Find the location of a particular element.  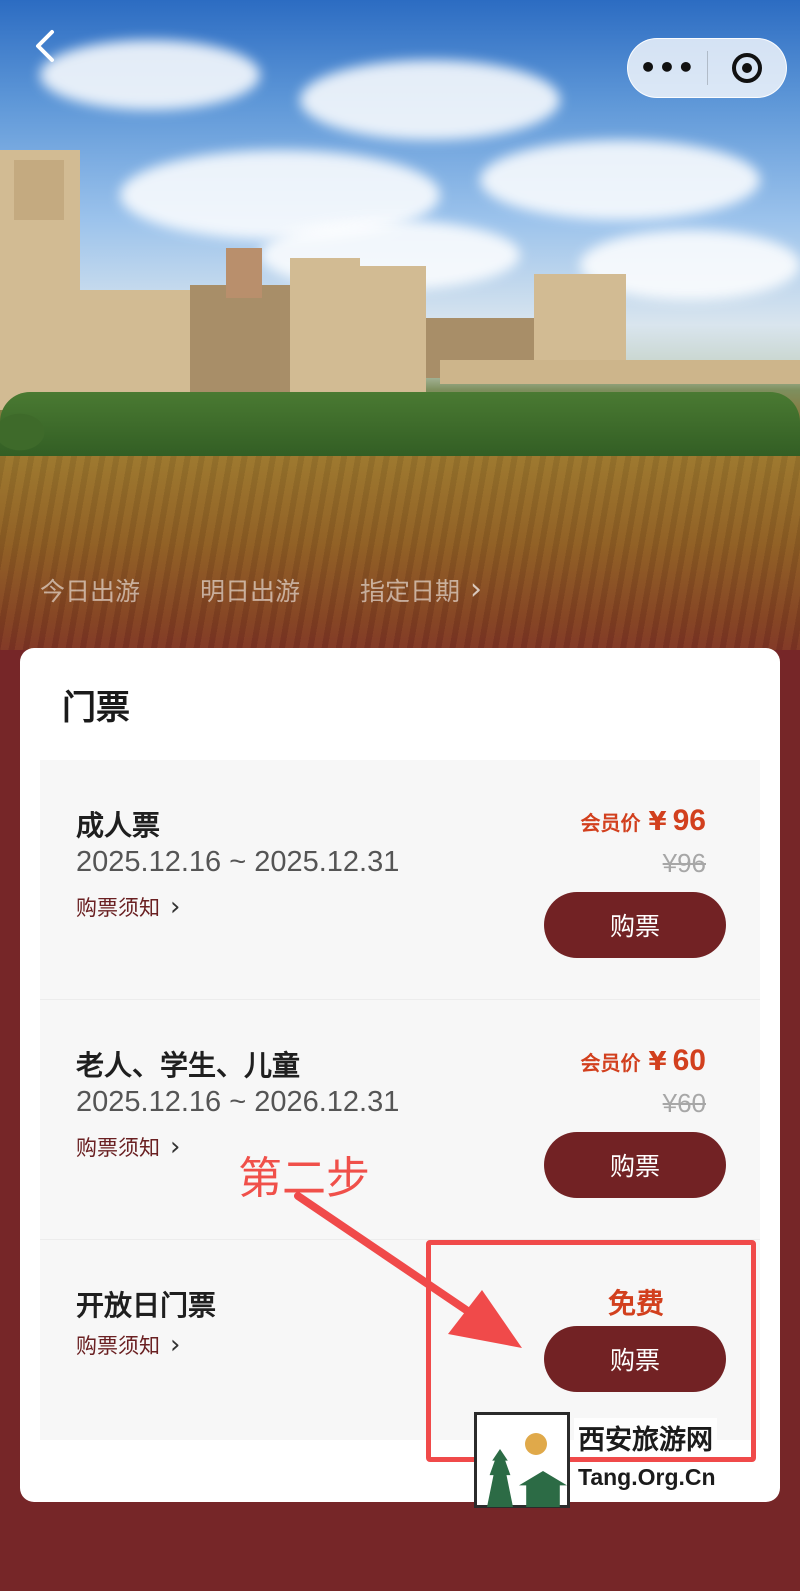

member-price: 会员价 ¥ 60 is located at coordinates (643, 1061).